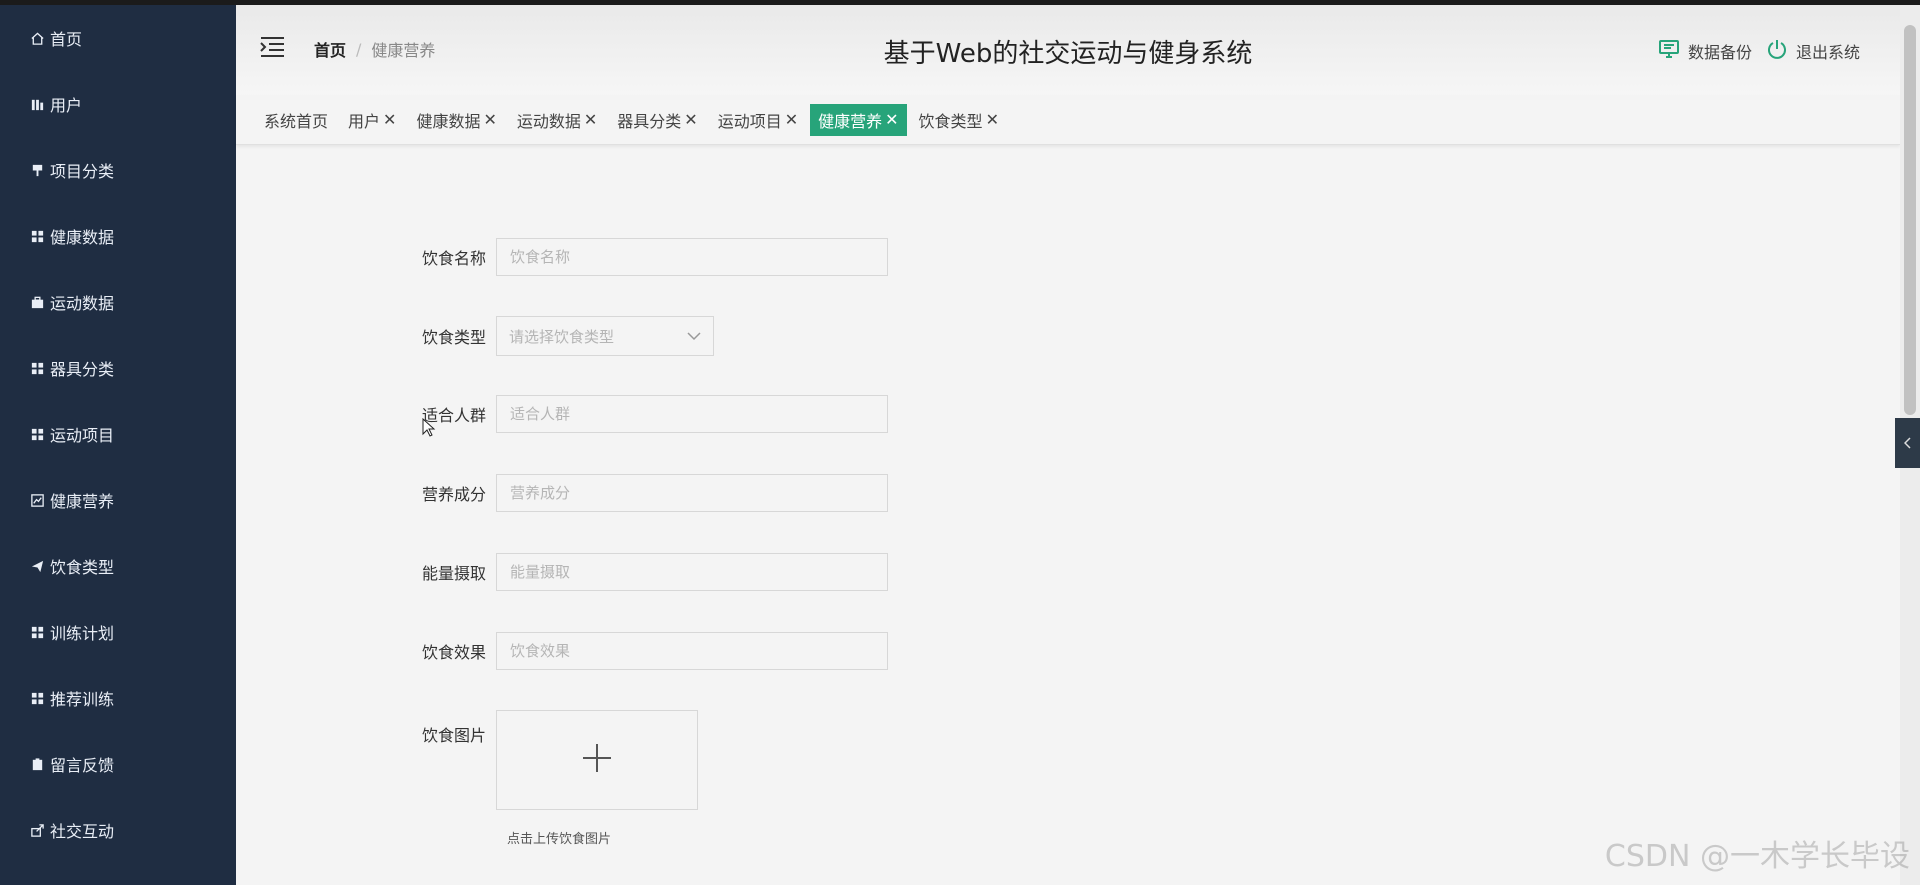 This screenshot has width=1920, height=885. What do you see at coordinates (82, 501) in the screenshot?
I see `sidebar-item-label: 健康营养` at bounding box center [82, 501].